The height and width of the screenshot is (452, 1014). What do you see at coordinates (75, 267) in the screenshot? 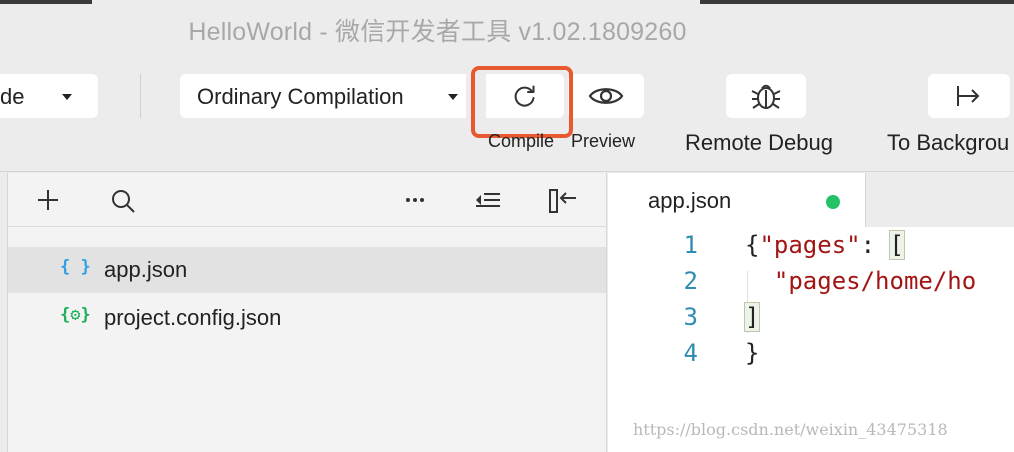
I see `json-file-icon: { }` at bounding box center [75, 267].